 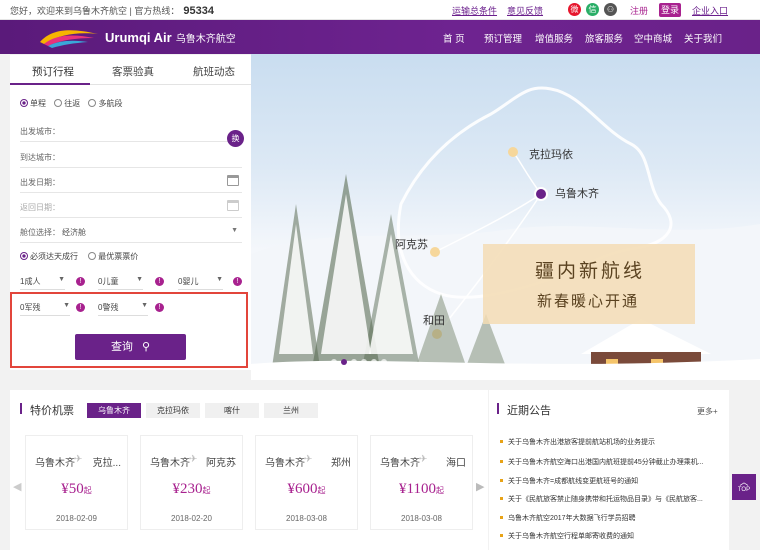 I want to click on transport-terms-link: 运输总条件, so click(x=474, y=10).